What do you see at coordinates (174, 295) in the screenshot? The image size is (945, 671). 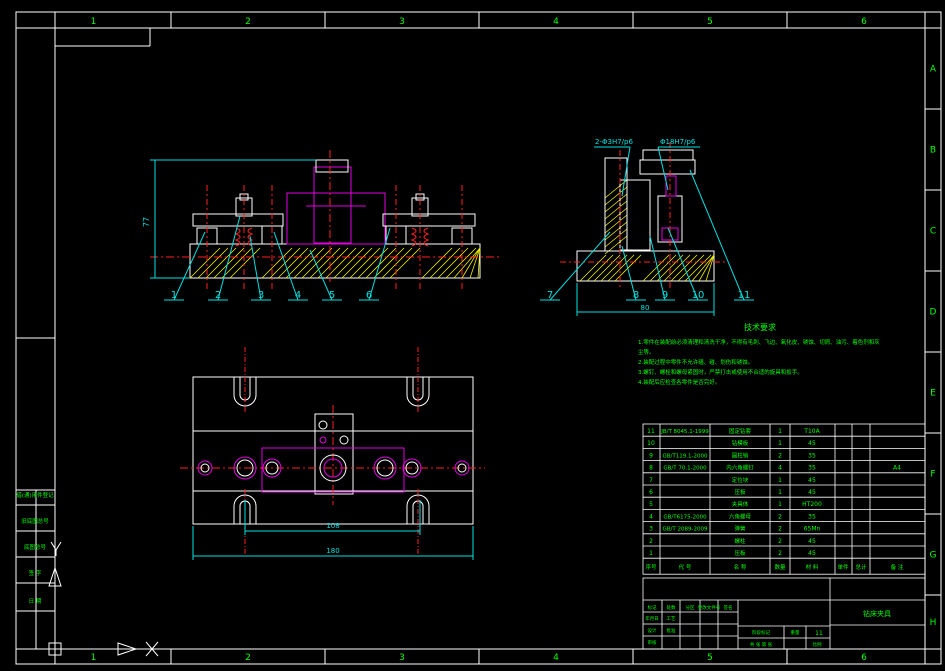 I see `balloon-1: 1` at bounding box center [174, 295].